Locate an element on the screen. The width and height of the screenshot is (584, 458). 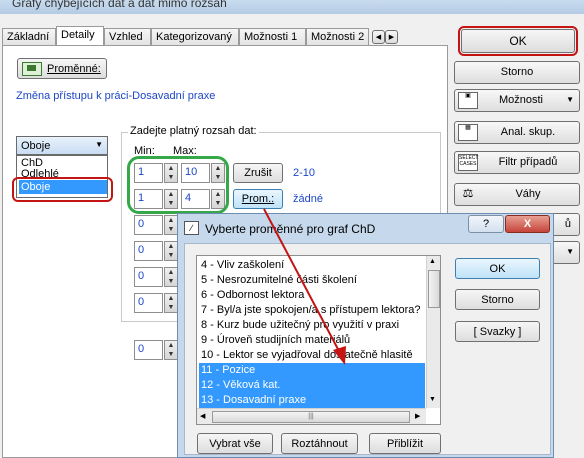
annotation-green-box-range is located at coordinates (178, 185).